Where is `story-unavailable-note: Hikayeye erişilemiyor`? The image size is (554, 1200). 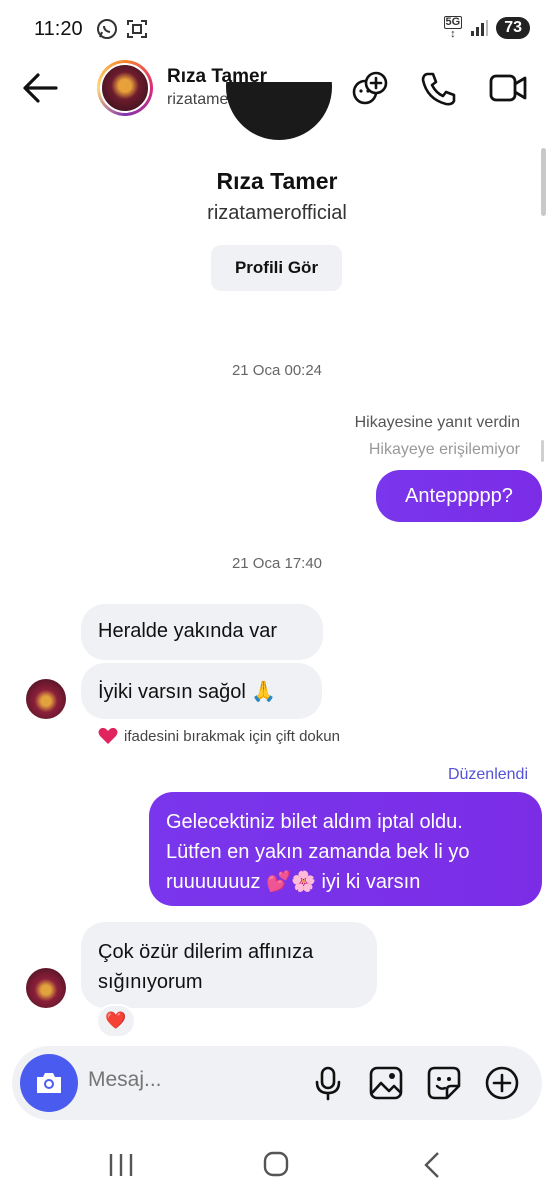
story-unavailable-note: Hikayeye erişilemiyor is located at coordinates (444, 449).